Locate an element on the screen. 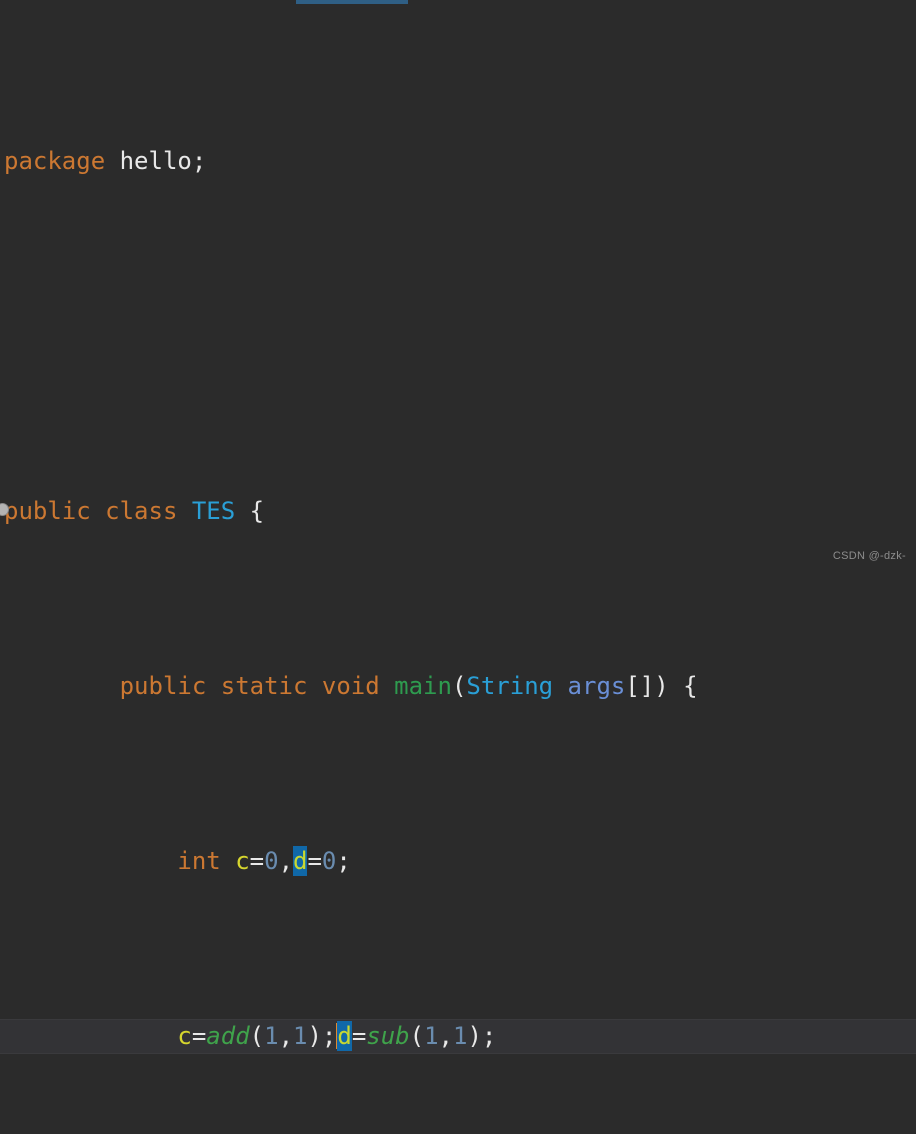  keyword-class: class is located at coordinates (141, 511).